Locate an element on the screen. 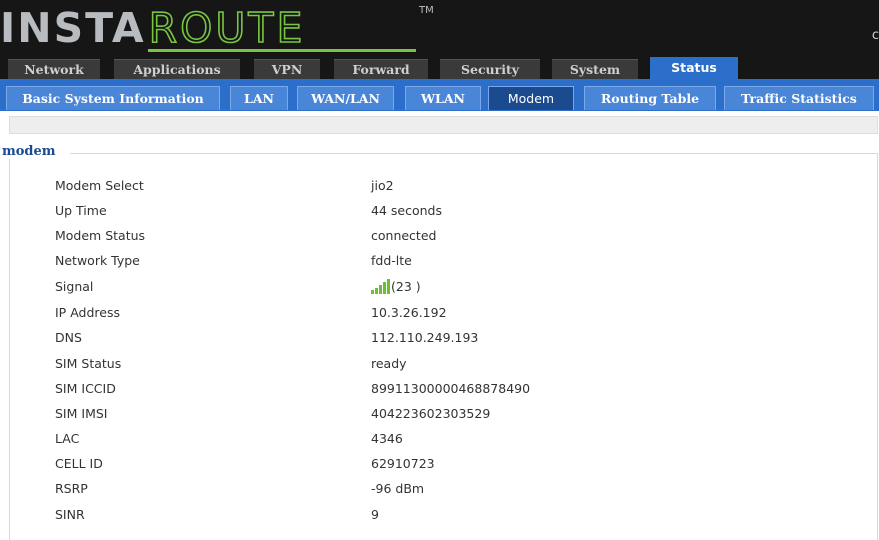 Image resolution: width=879 pixels, height=540 pixels. sim-status-value: ready is located at coordinates (389, 363).